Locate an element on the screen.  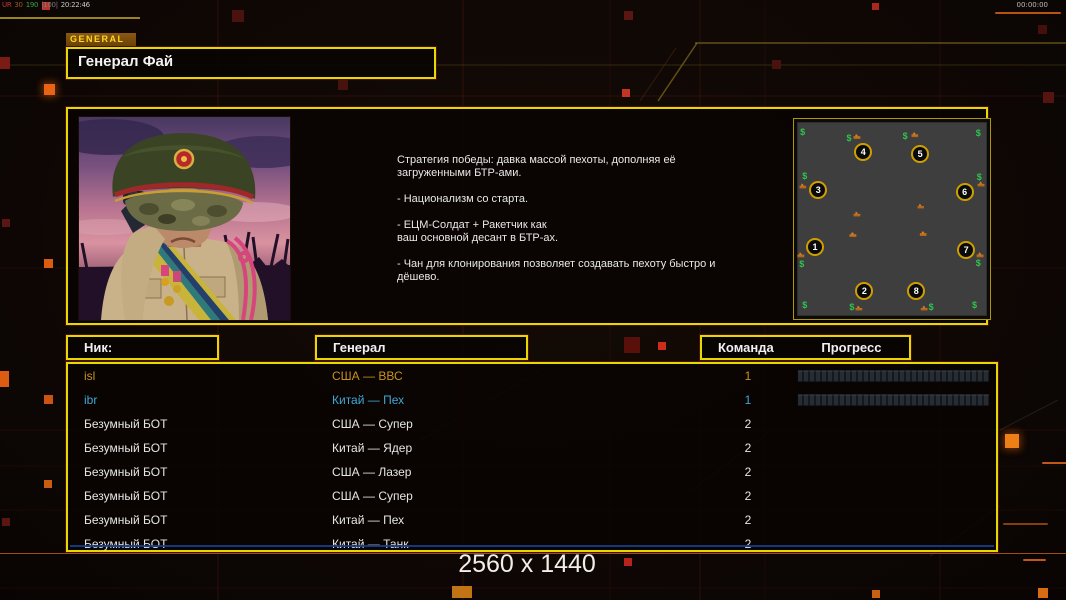
minimap: $ $ $ $ $ $ $ $ $ $ $ $1 2 3 4 5 6 7 8 is located at coordinates (892, 219).